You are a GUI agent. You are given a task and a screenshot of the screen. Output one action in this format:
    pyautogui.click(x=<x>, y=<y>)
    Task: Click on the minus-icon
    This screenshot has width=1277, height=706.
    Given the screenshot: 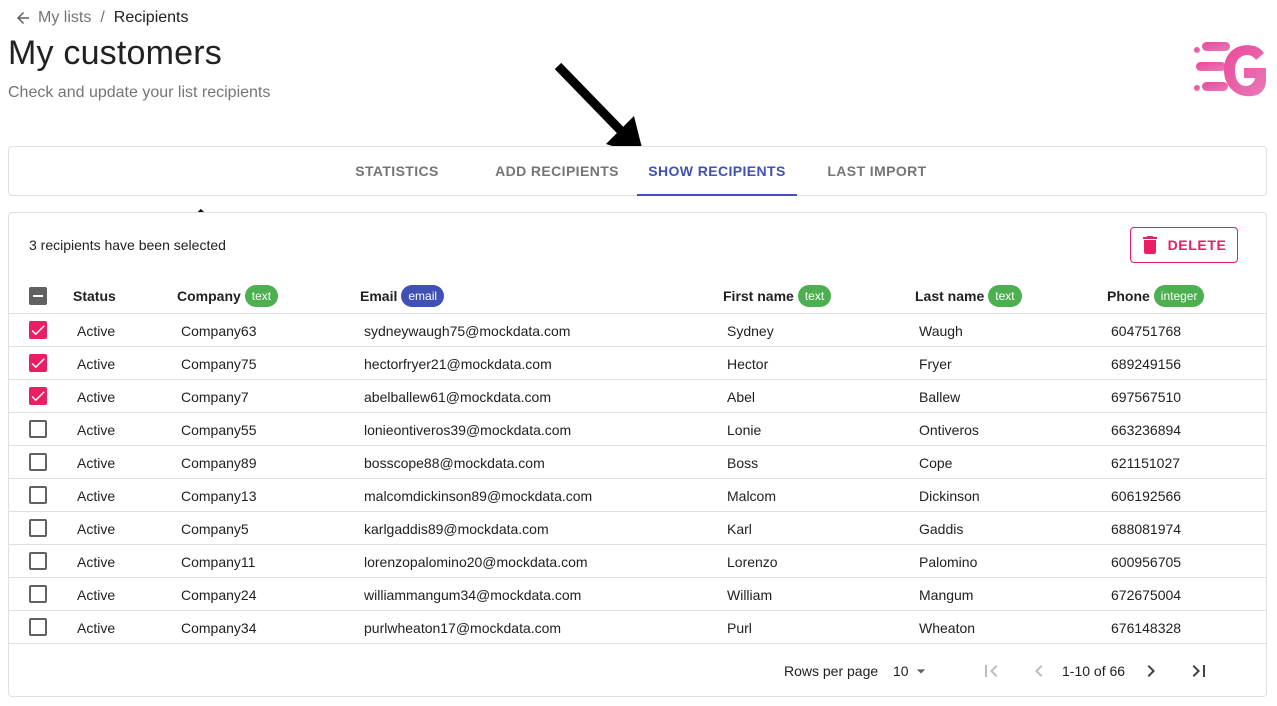 What is the action you would take?
    pyautogui.click(x=38, y=296)
    